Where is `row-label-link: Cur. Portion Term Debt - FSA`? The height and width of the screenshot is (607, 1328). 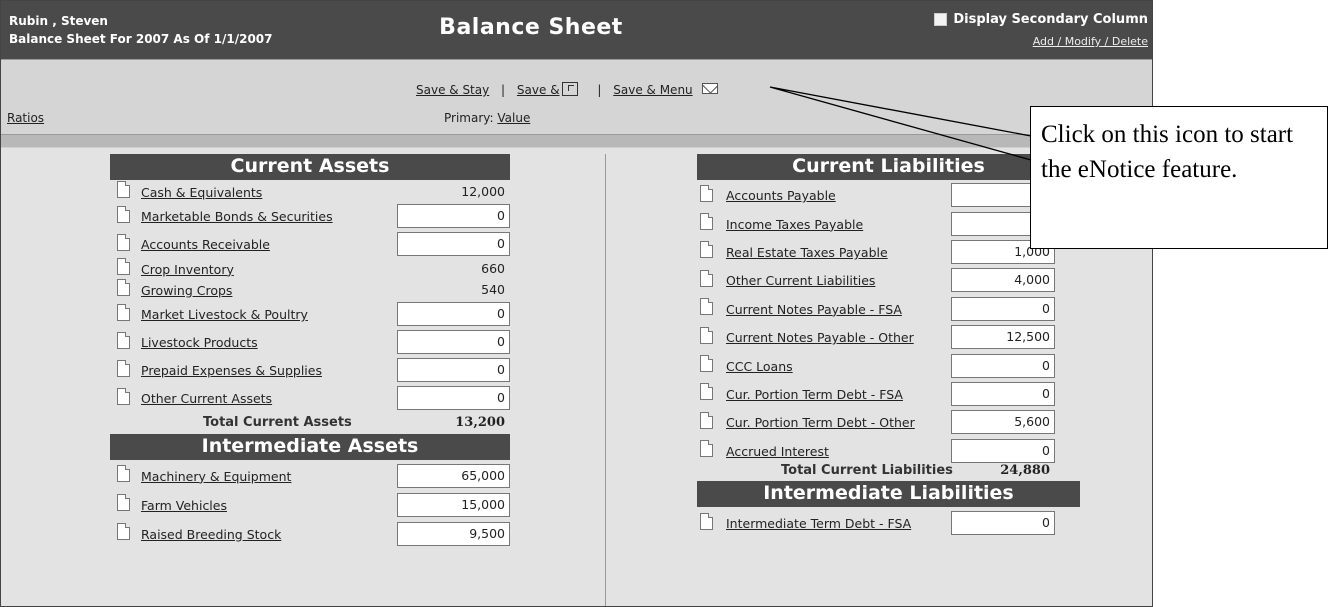
row-label-link: Cur. Portion Term Debt - FSA is located at coordinates (814, 394).